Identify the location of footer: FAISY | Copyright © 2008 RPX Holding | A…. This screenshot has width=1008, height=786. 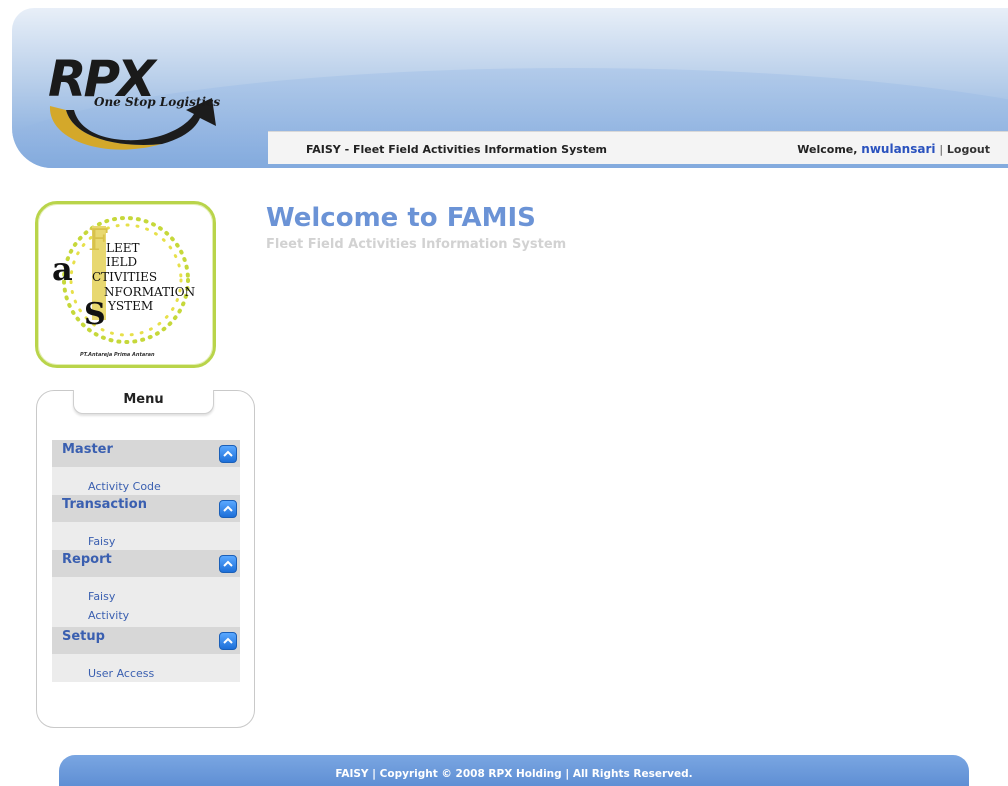
(514, 770).